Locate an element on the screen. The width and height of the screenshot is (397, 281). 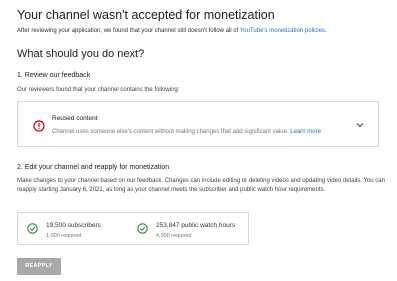
subscribers-count: 19,500 subscribers is located at coordinates (73, 225).